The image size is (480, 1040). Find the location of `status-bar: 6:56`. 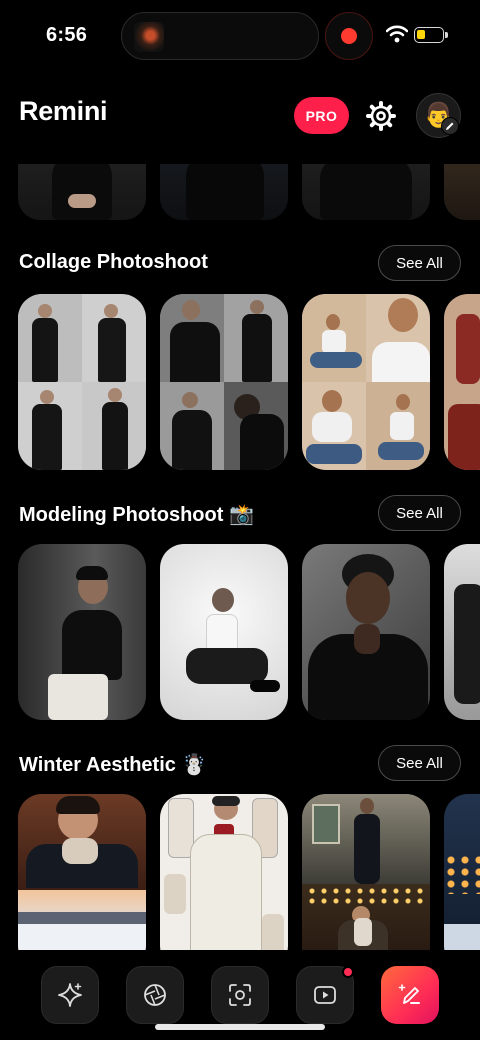

status-bar: 6:56 is located at coordinates (240, 36).